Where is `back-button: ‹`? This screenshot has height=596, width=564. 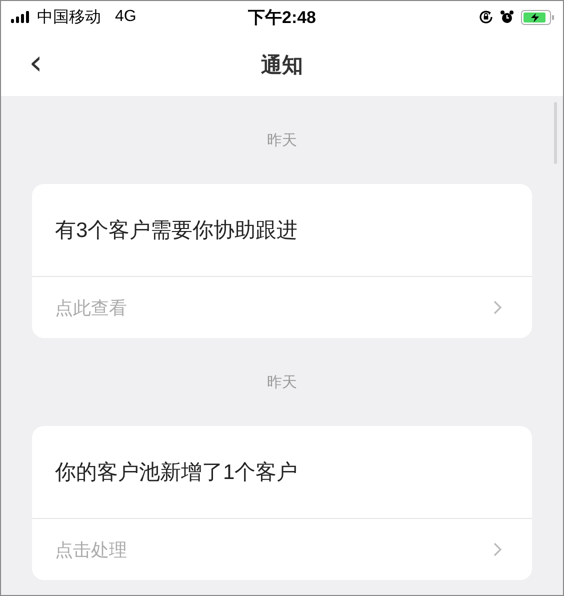 back-button: ‹ is located at coordinates (36, 63).